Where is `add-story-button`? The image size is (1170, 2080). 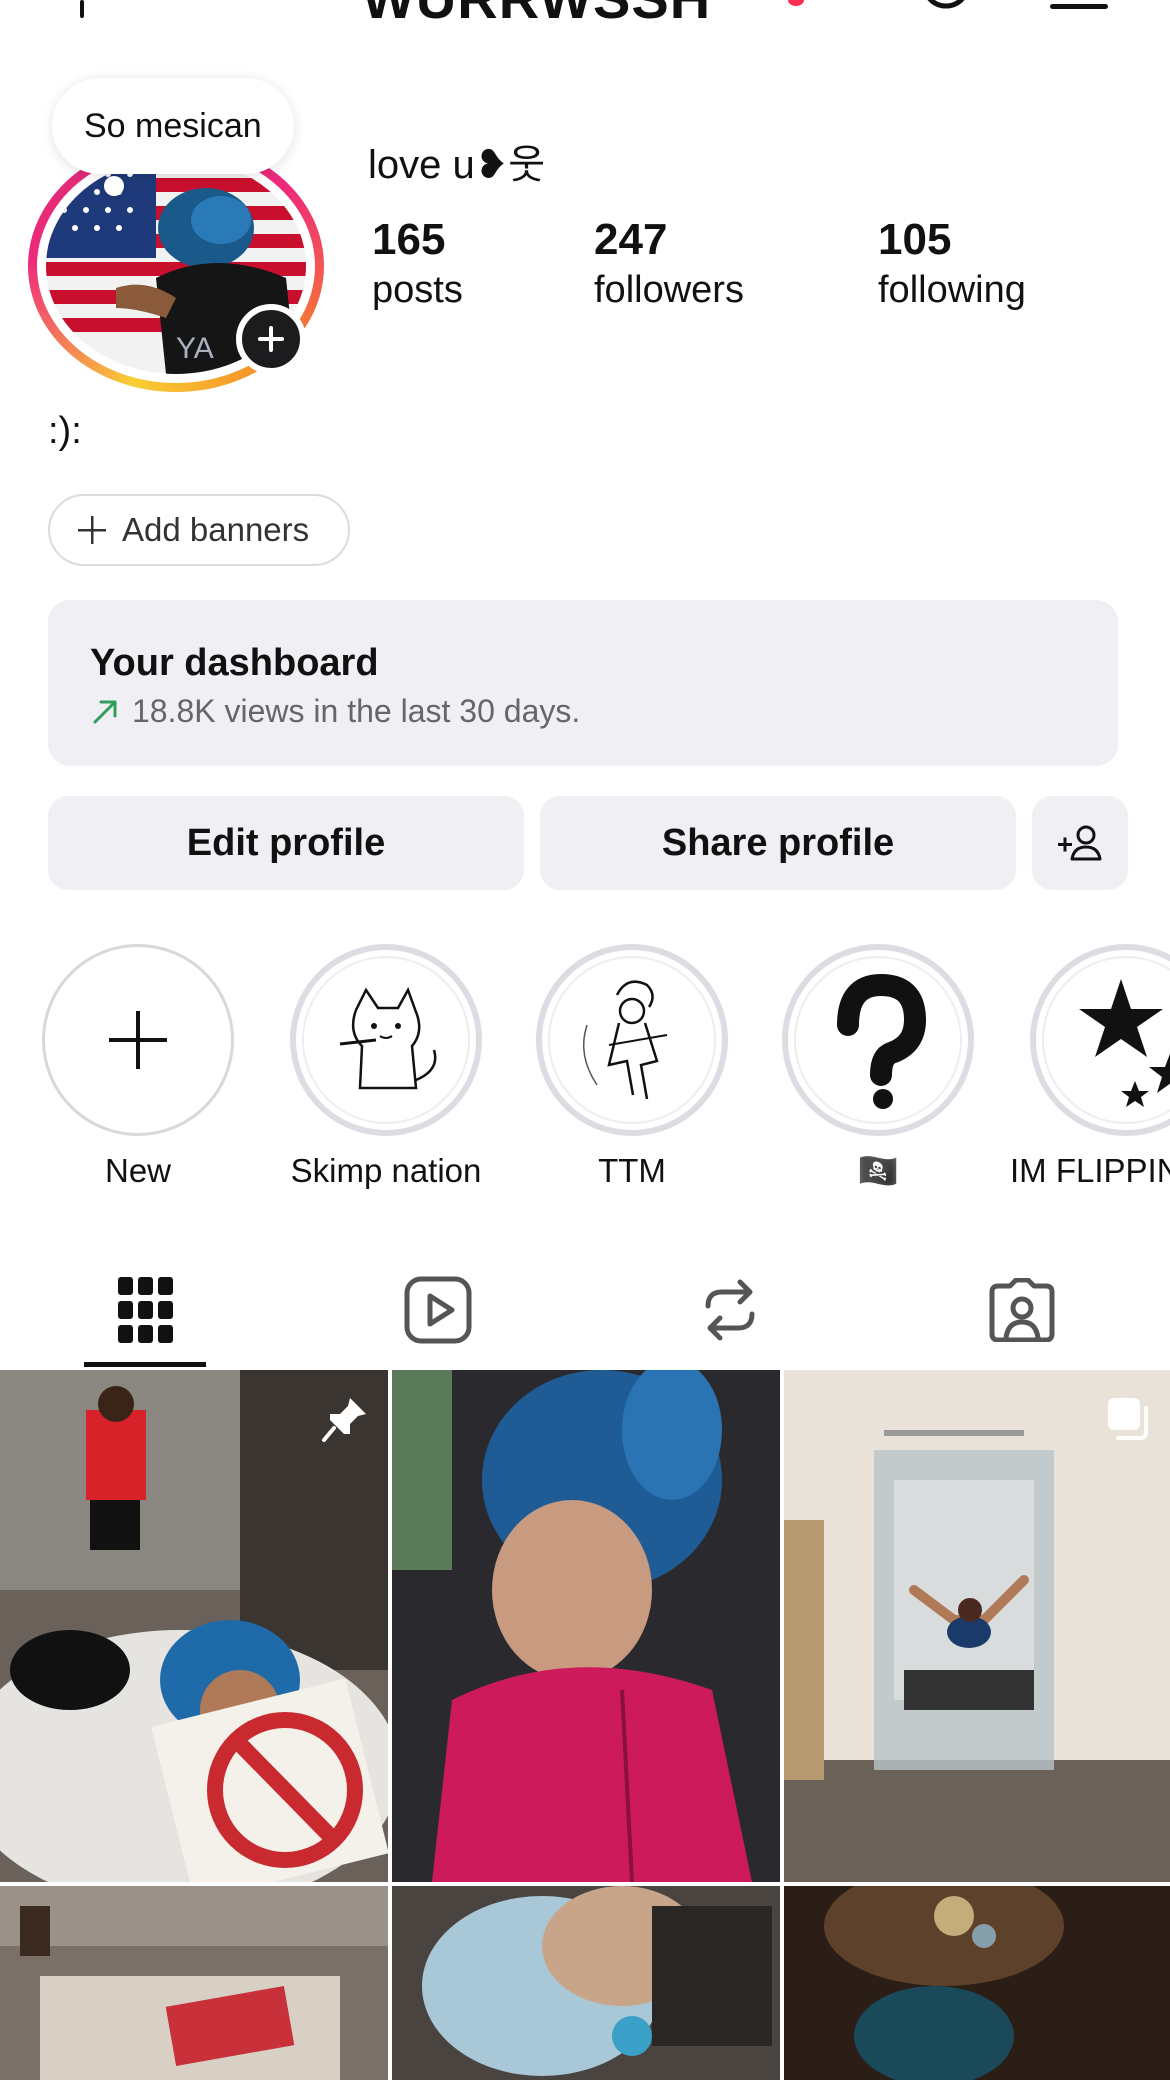
add-story-button is located at coordinates (271, 339).